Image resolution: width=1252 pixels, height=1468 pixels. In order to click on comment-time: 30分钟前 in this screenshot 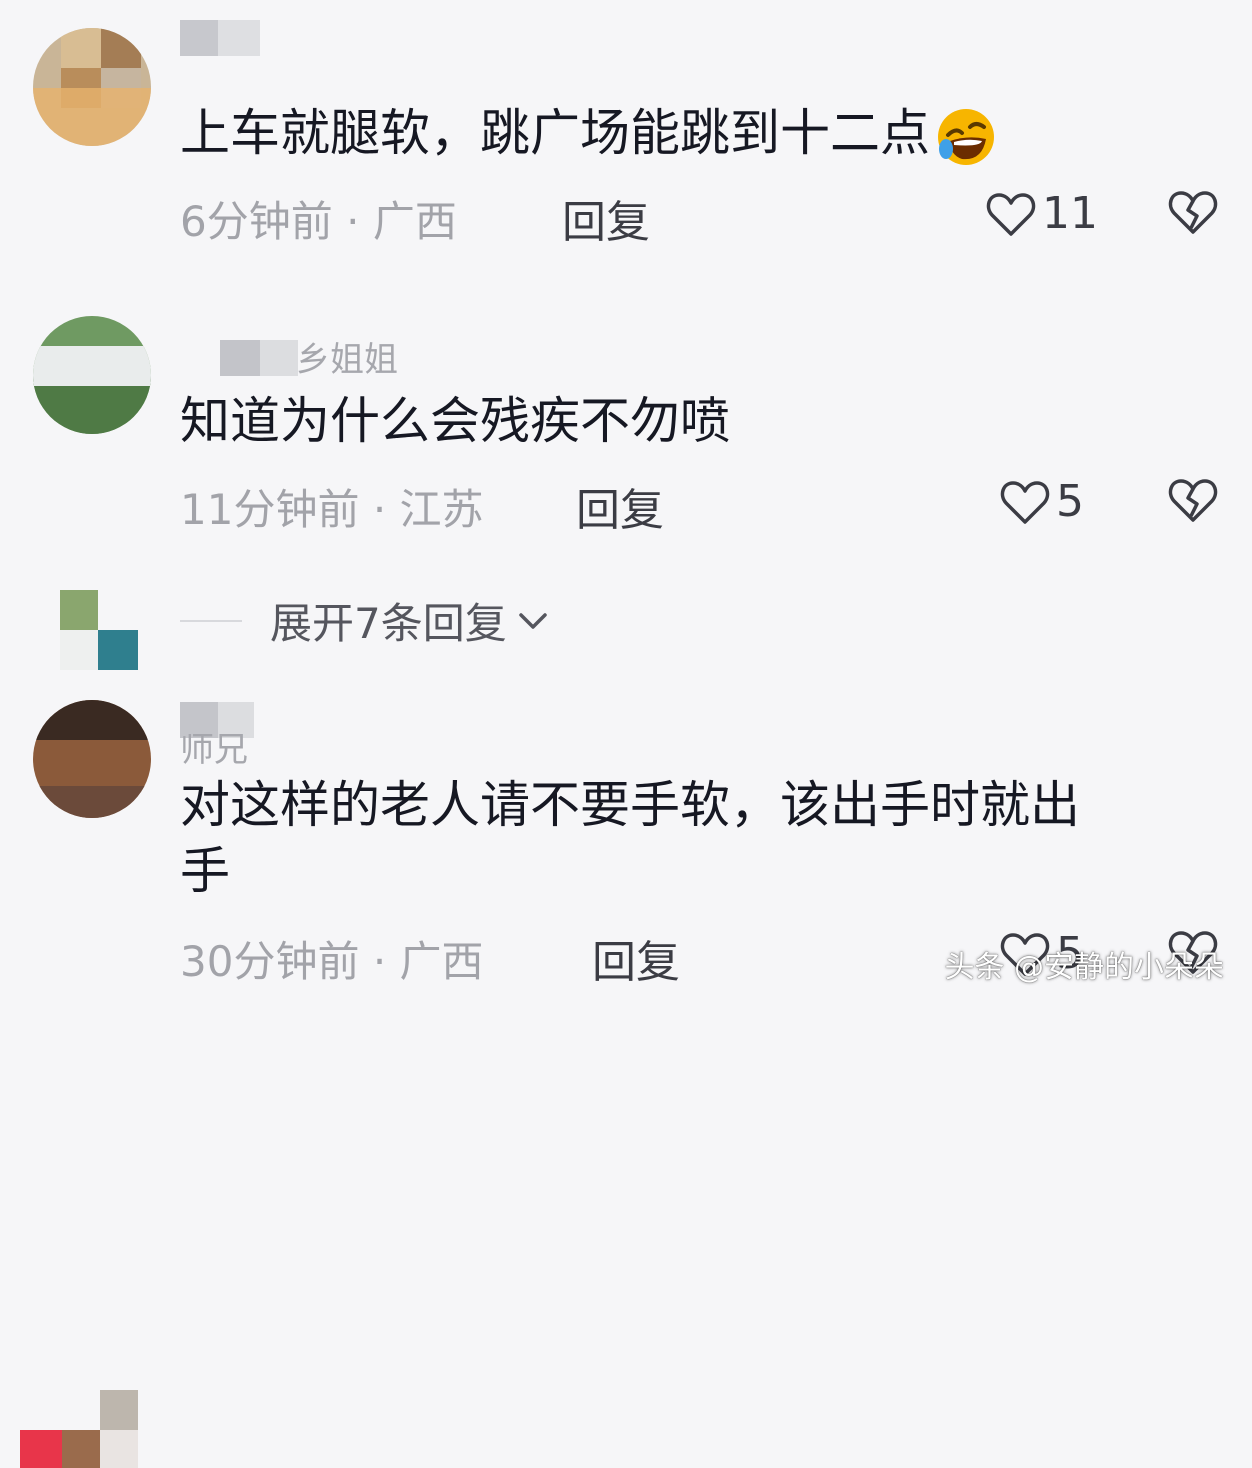, I will do `click(270, 961)`.